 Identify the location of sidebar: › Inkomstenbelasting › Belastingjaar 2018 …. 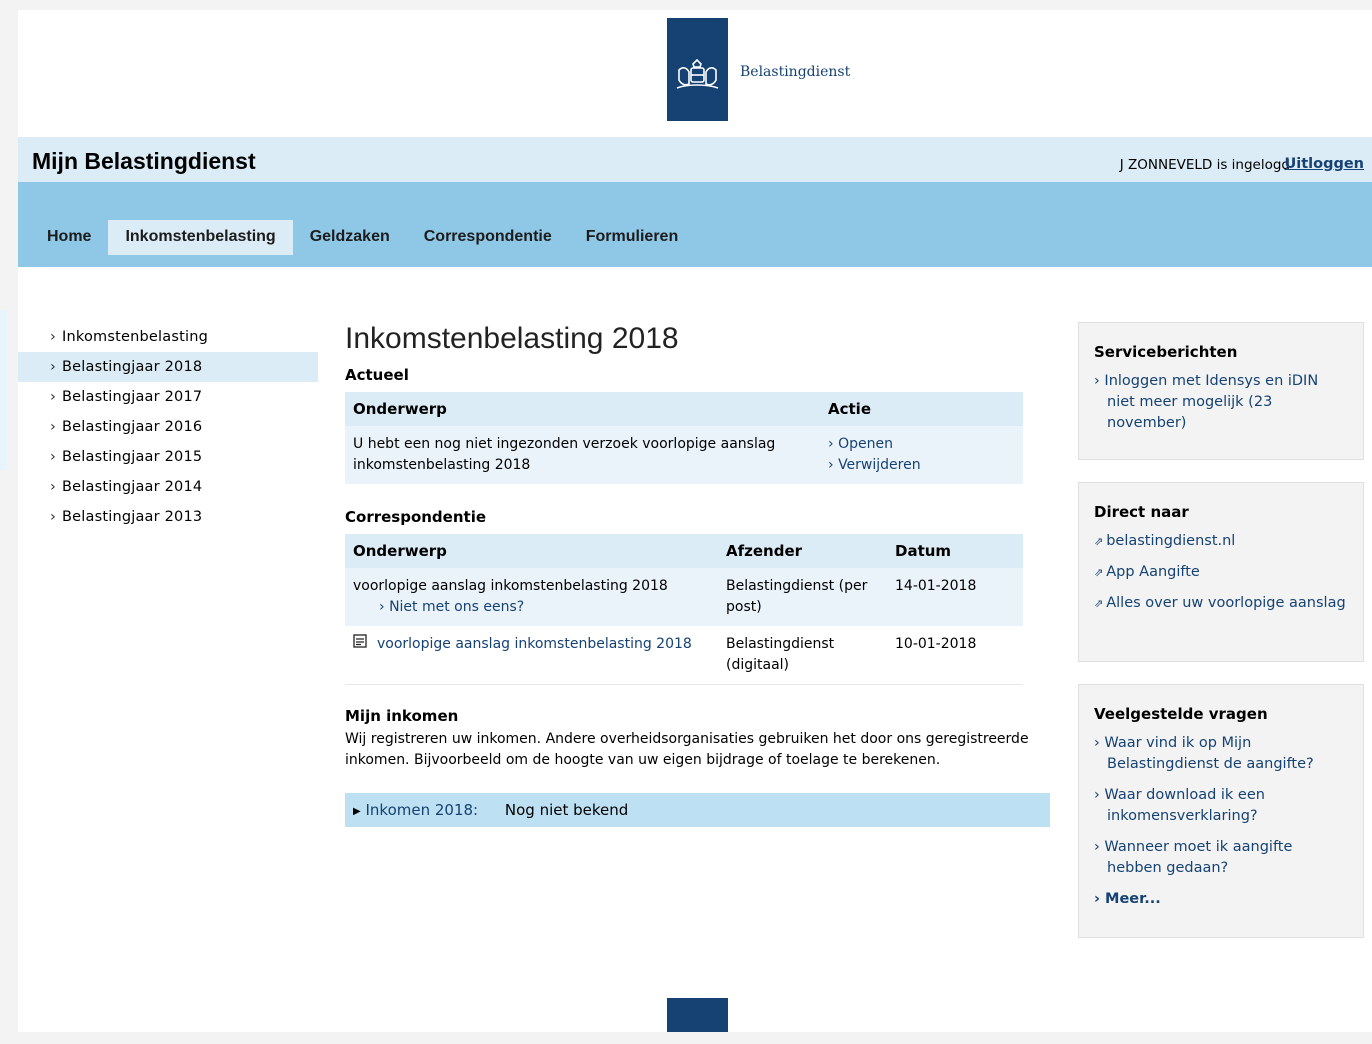
(168, 427).